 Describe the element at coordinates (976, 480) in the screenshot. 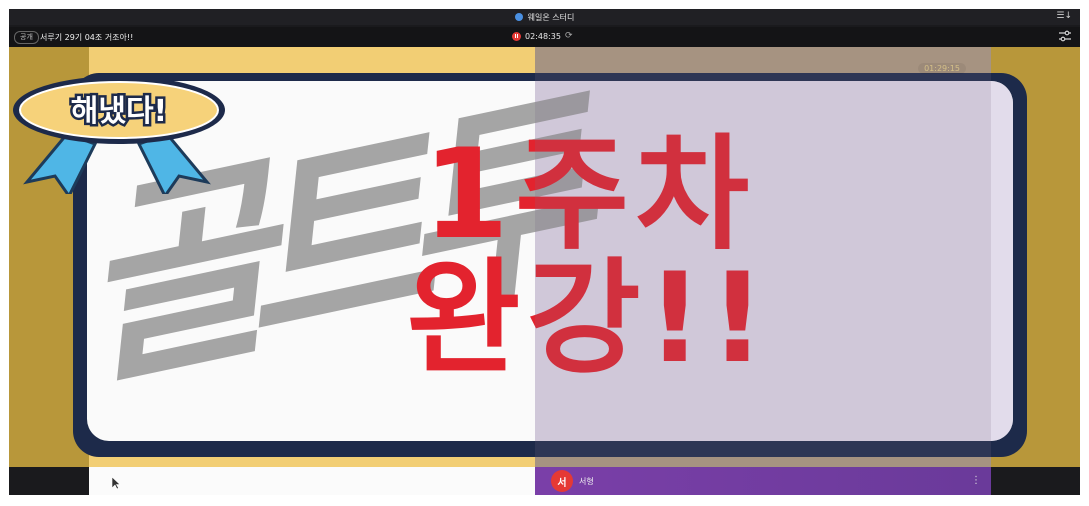

I see `more-icon: ⋮` at that location.